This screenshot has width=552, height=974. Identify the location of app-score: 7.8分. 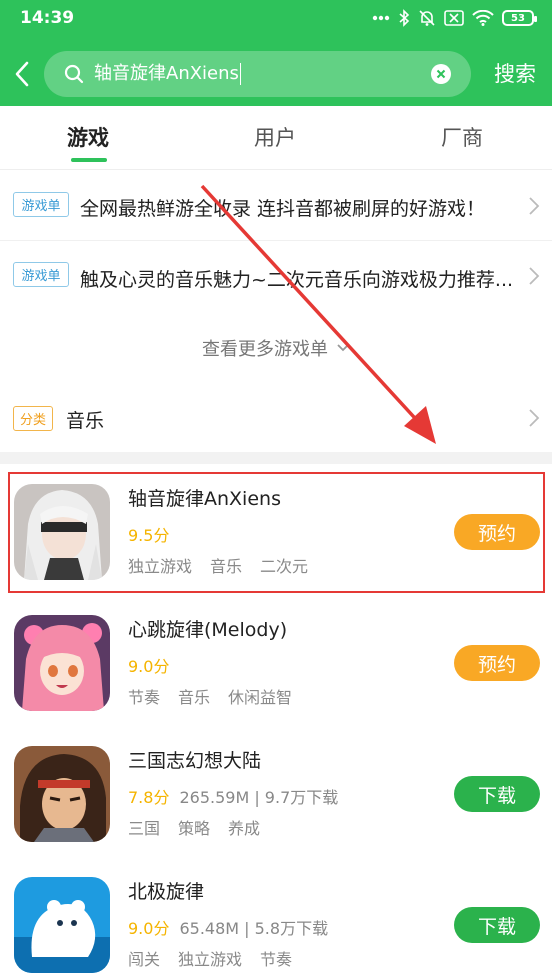
(149, 797).